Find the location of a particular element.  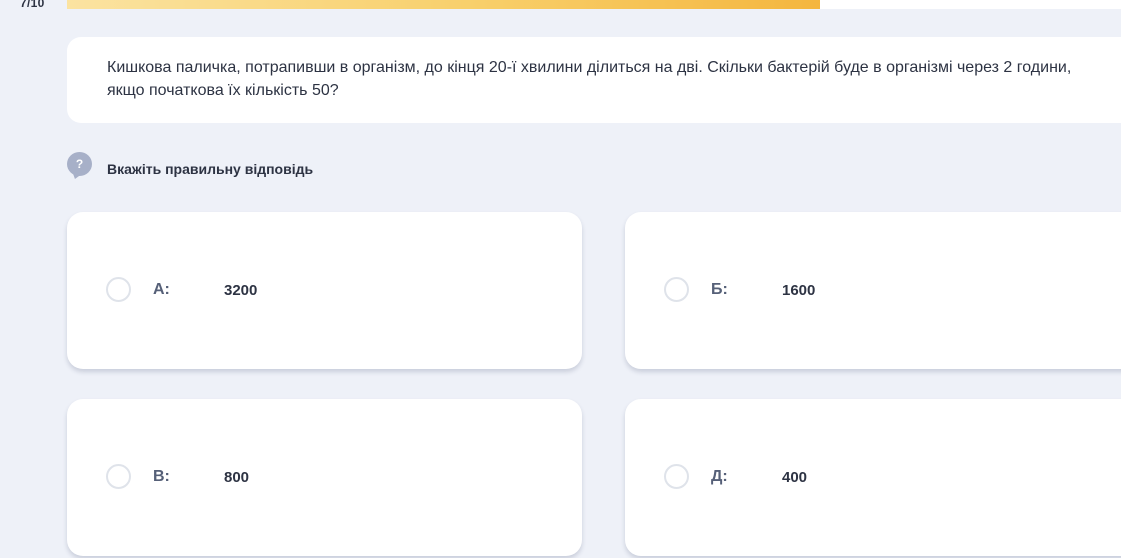

instruction: ? Вкажіть правильну відповідь is located at coordinates (190, 164).